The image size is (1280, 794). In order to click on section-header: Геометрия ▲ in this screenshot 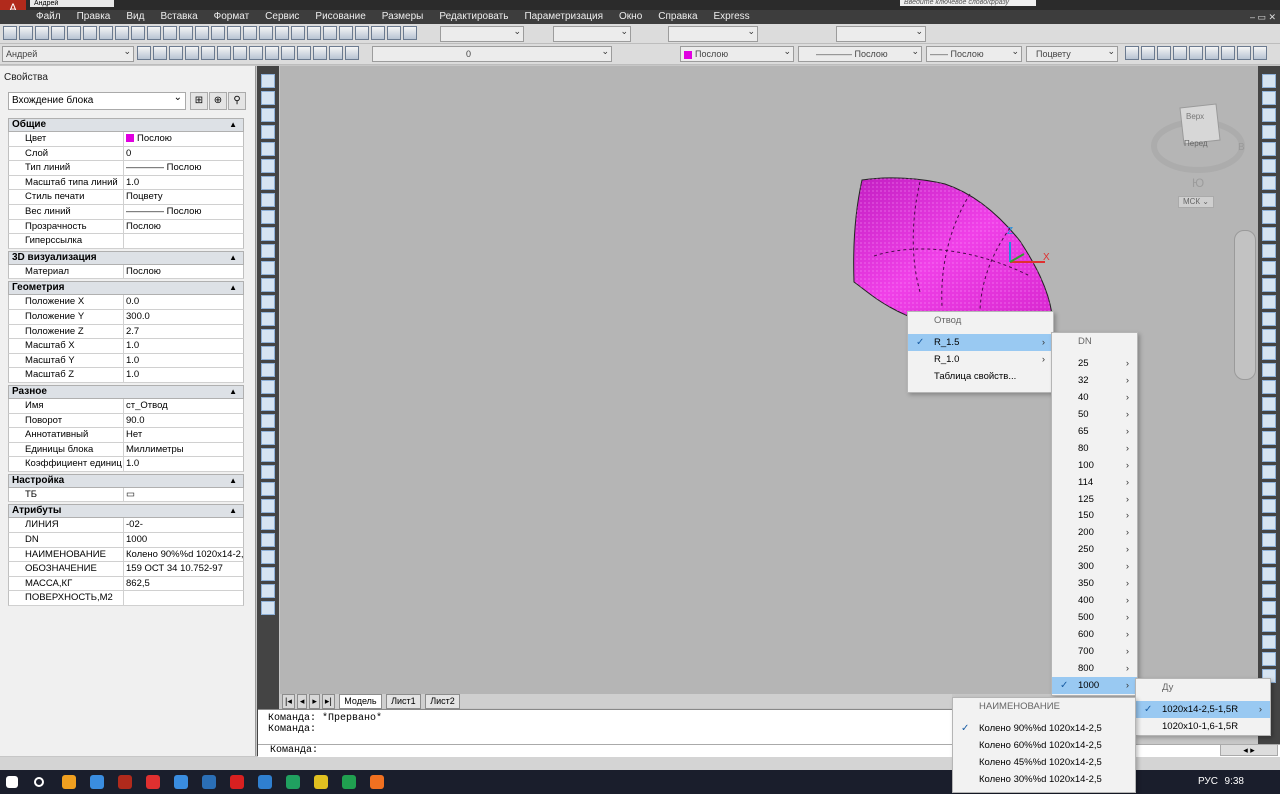, I will do `click(126, 288)`.